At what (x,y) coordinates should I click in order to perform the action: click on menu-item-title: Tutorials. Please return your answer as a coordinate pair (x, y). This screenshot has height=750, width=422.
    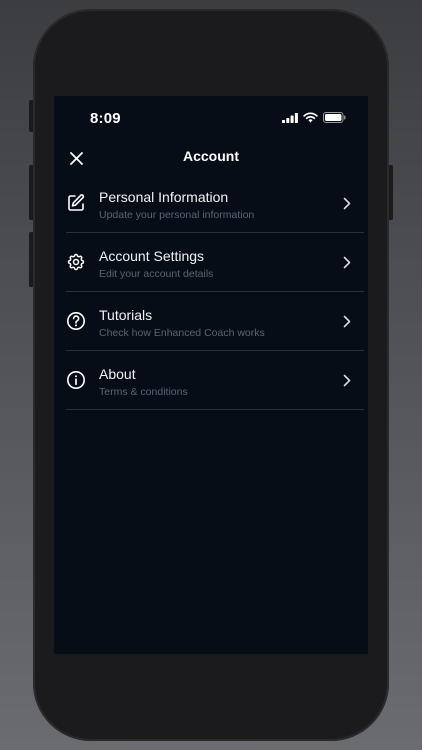
    Looking at the image, I should click on (126, 315).